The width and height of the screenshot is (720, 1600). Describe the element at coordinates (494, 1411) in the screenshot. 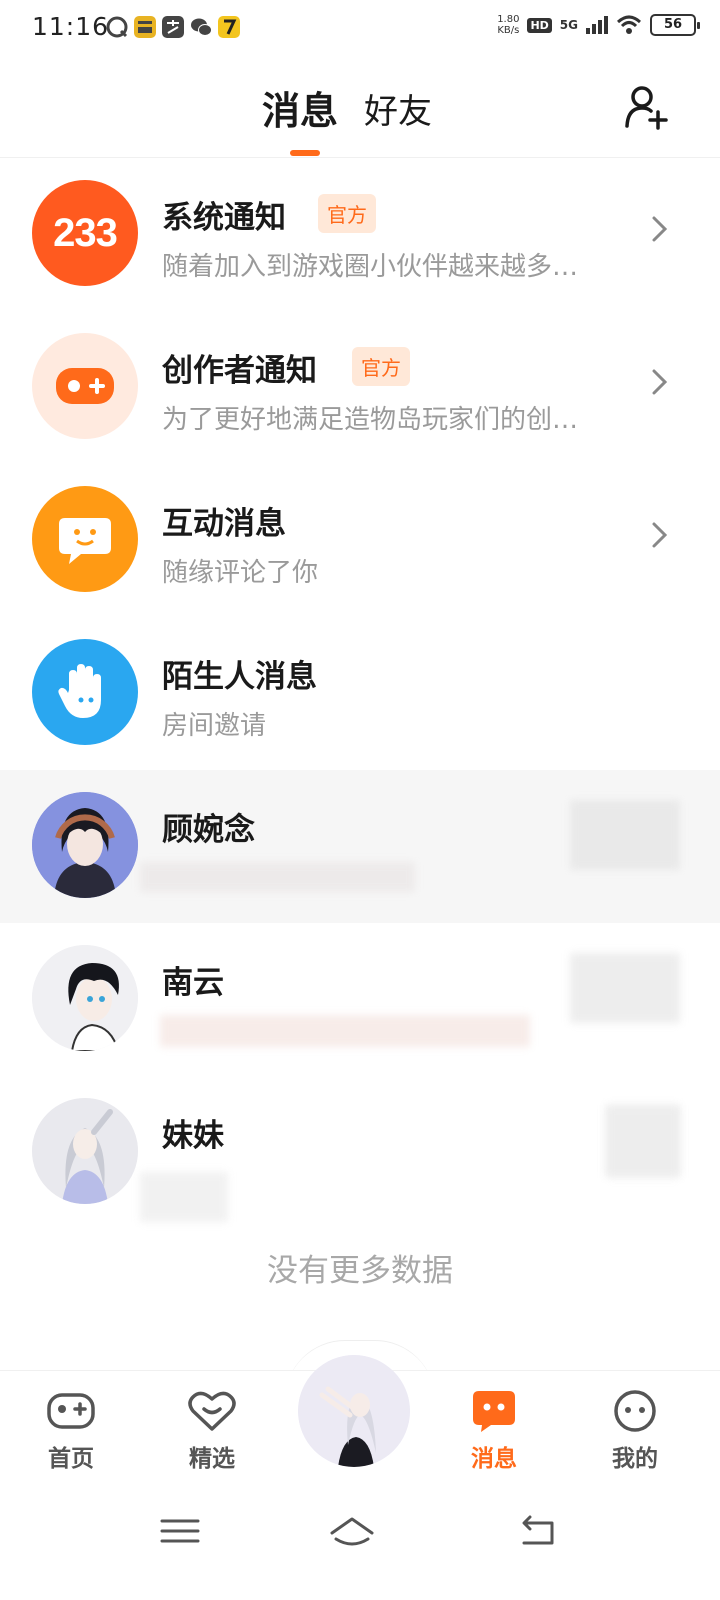

I see `message-icon` at that location.